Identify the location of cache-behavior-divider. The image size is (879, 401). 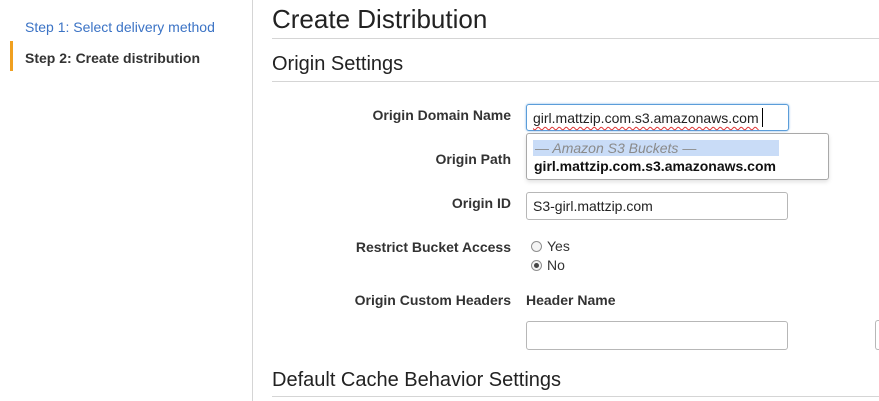
(575, 396).